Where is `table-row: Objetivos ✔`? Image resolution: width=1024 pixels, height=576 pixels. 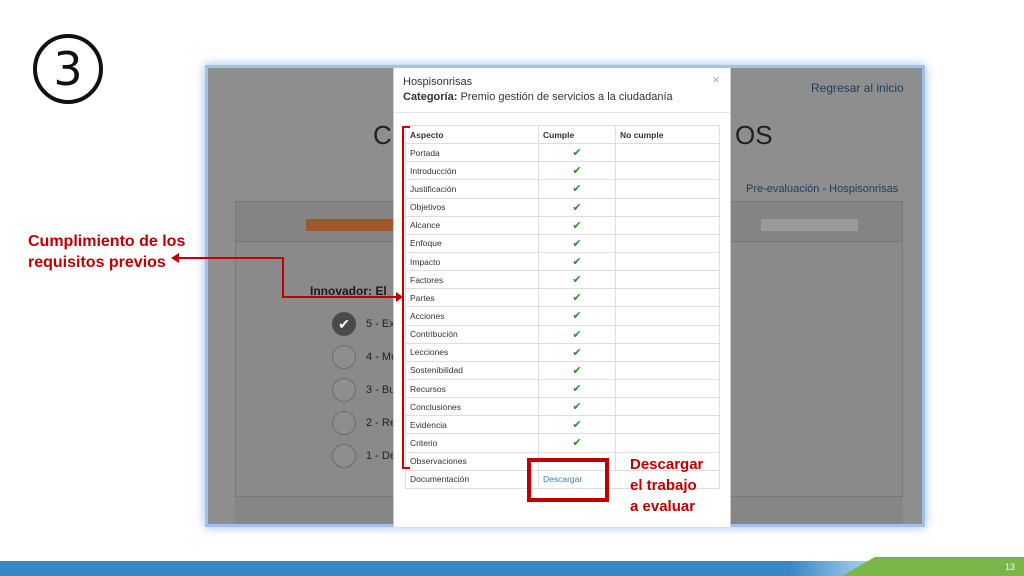 table-row: Objetivos ✔ is located at coordinates (562, 207).